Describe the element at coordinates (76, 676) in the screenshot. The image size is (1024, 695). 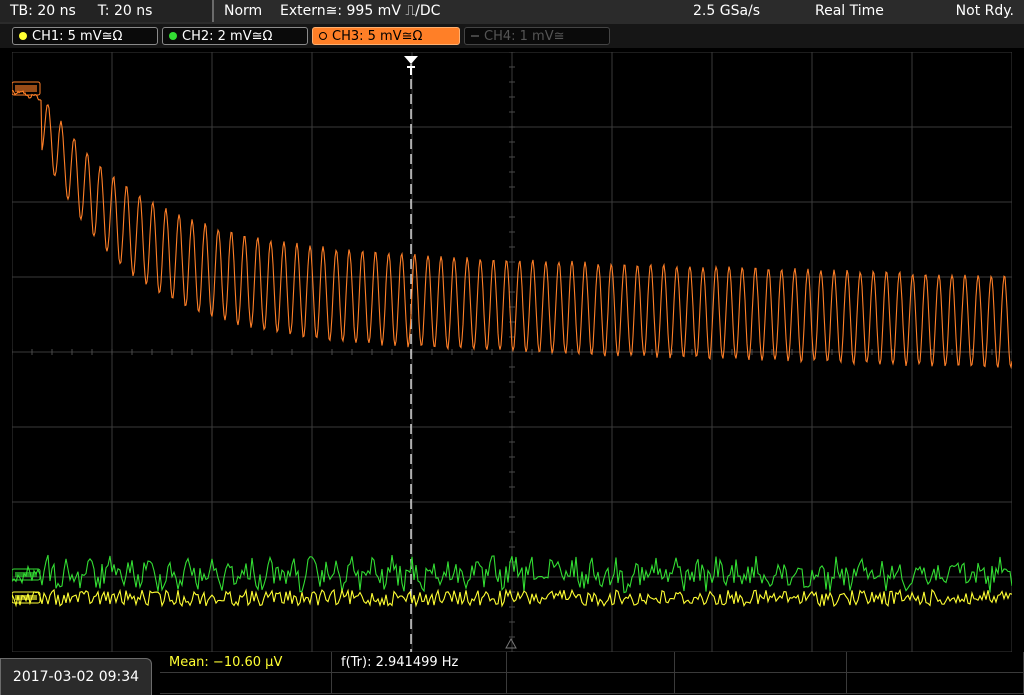
I see `datetime-display: 2017-03-02 09:34` at that location.